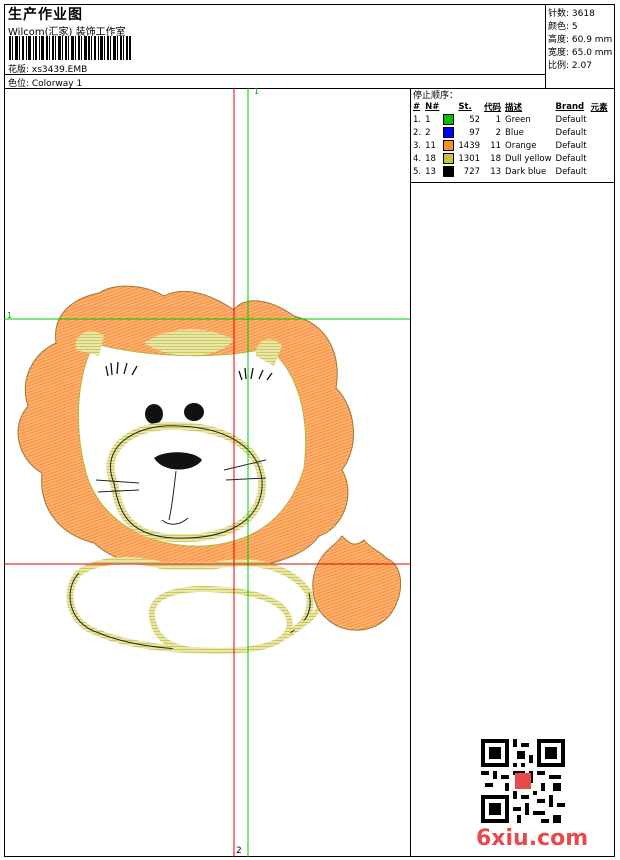 This screenshot has height=860, width=620. Describe the element at coordinates (430, 171) in the screenshot. I see `row-needle: 13` at that location.